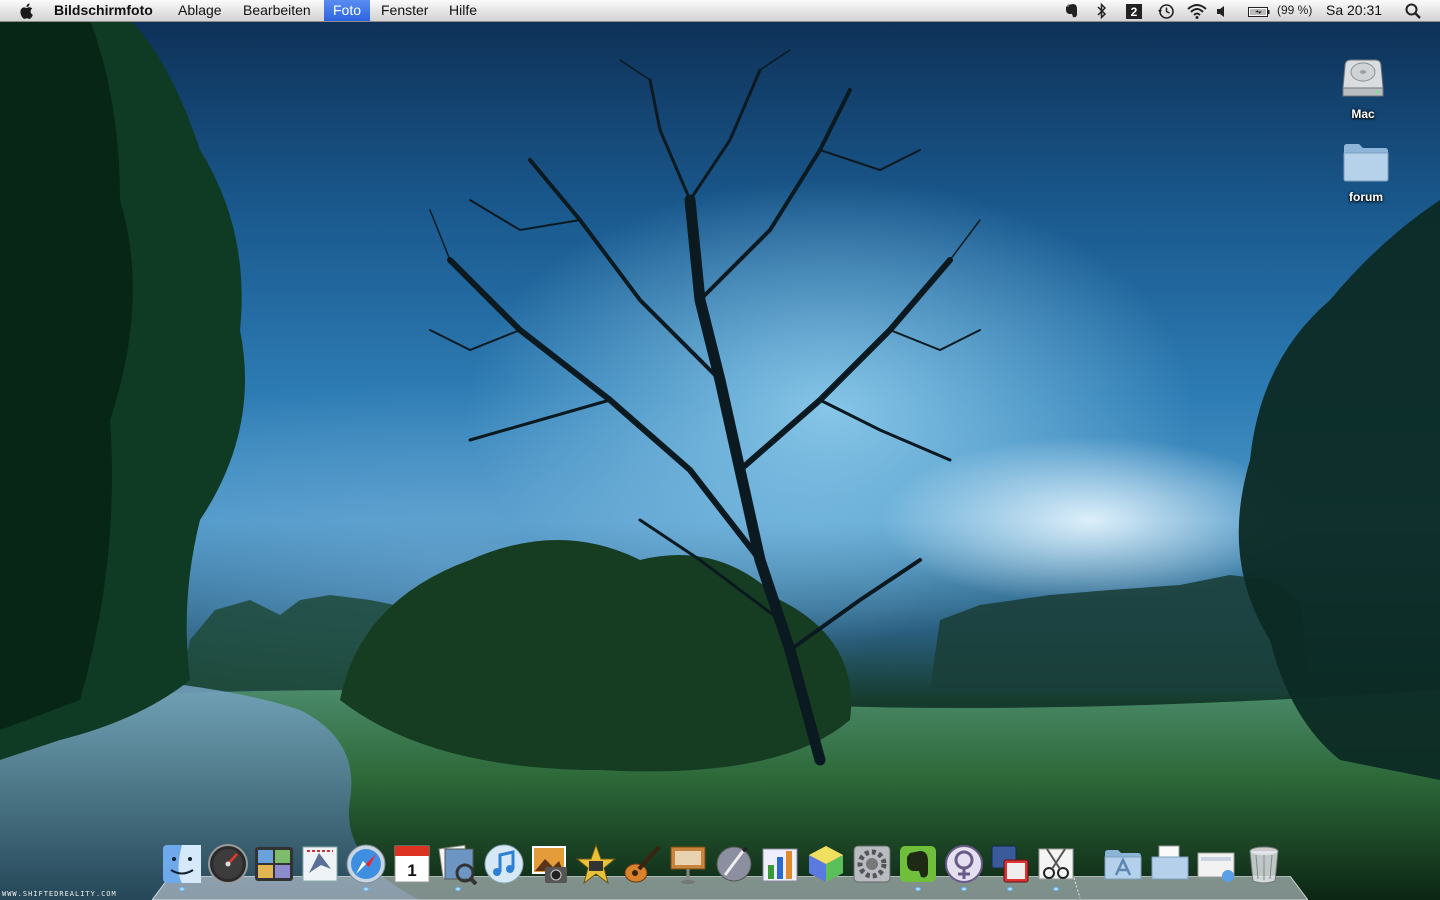 Image resolution: width=1440 pixels, height=900 pixels. I want to click on garageband-icon, so click(642, 864).